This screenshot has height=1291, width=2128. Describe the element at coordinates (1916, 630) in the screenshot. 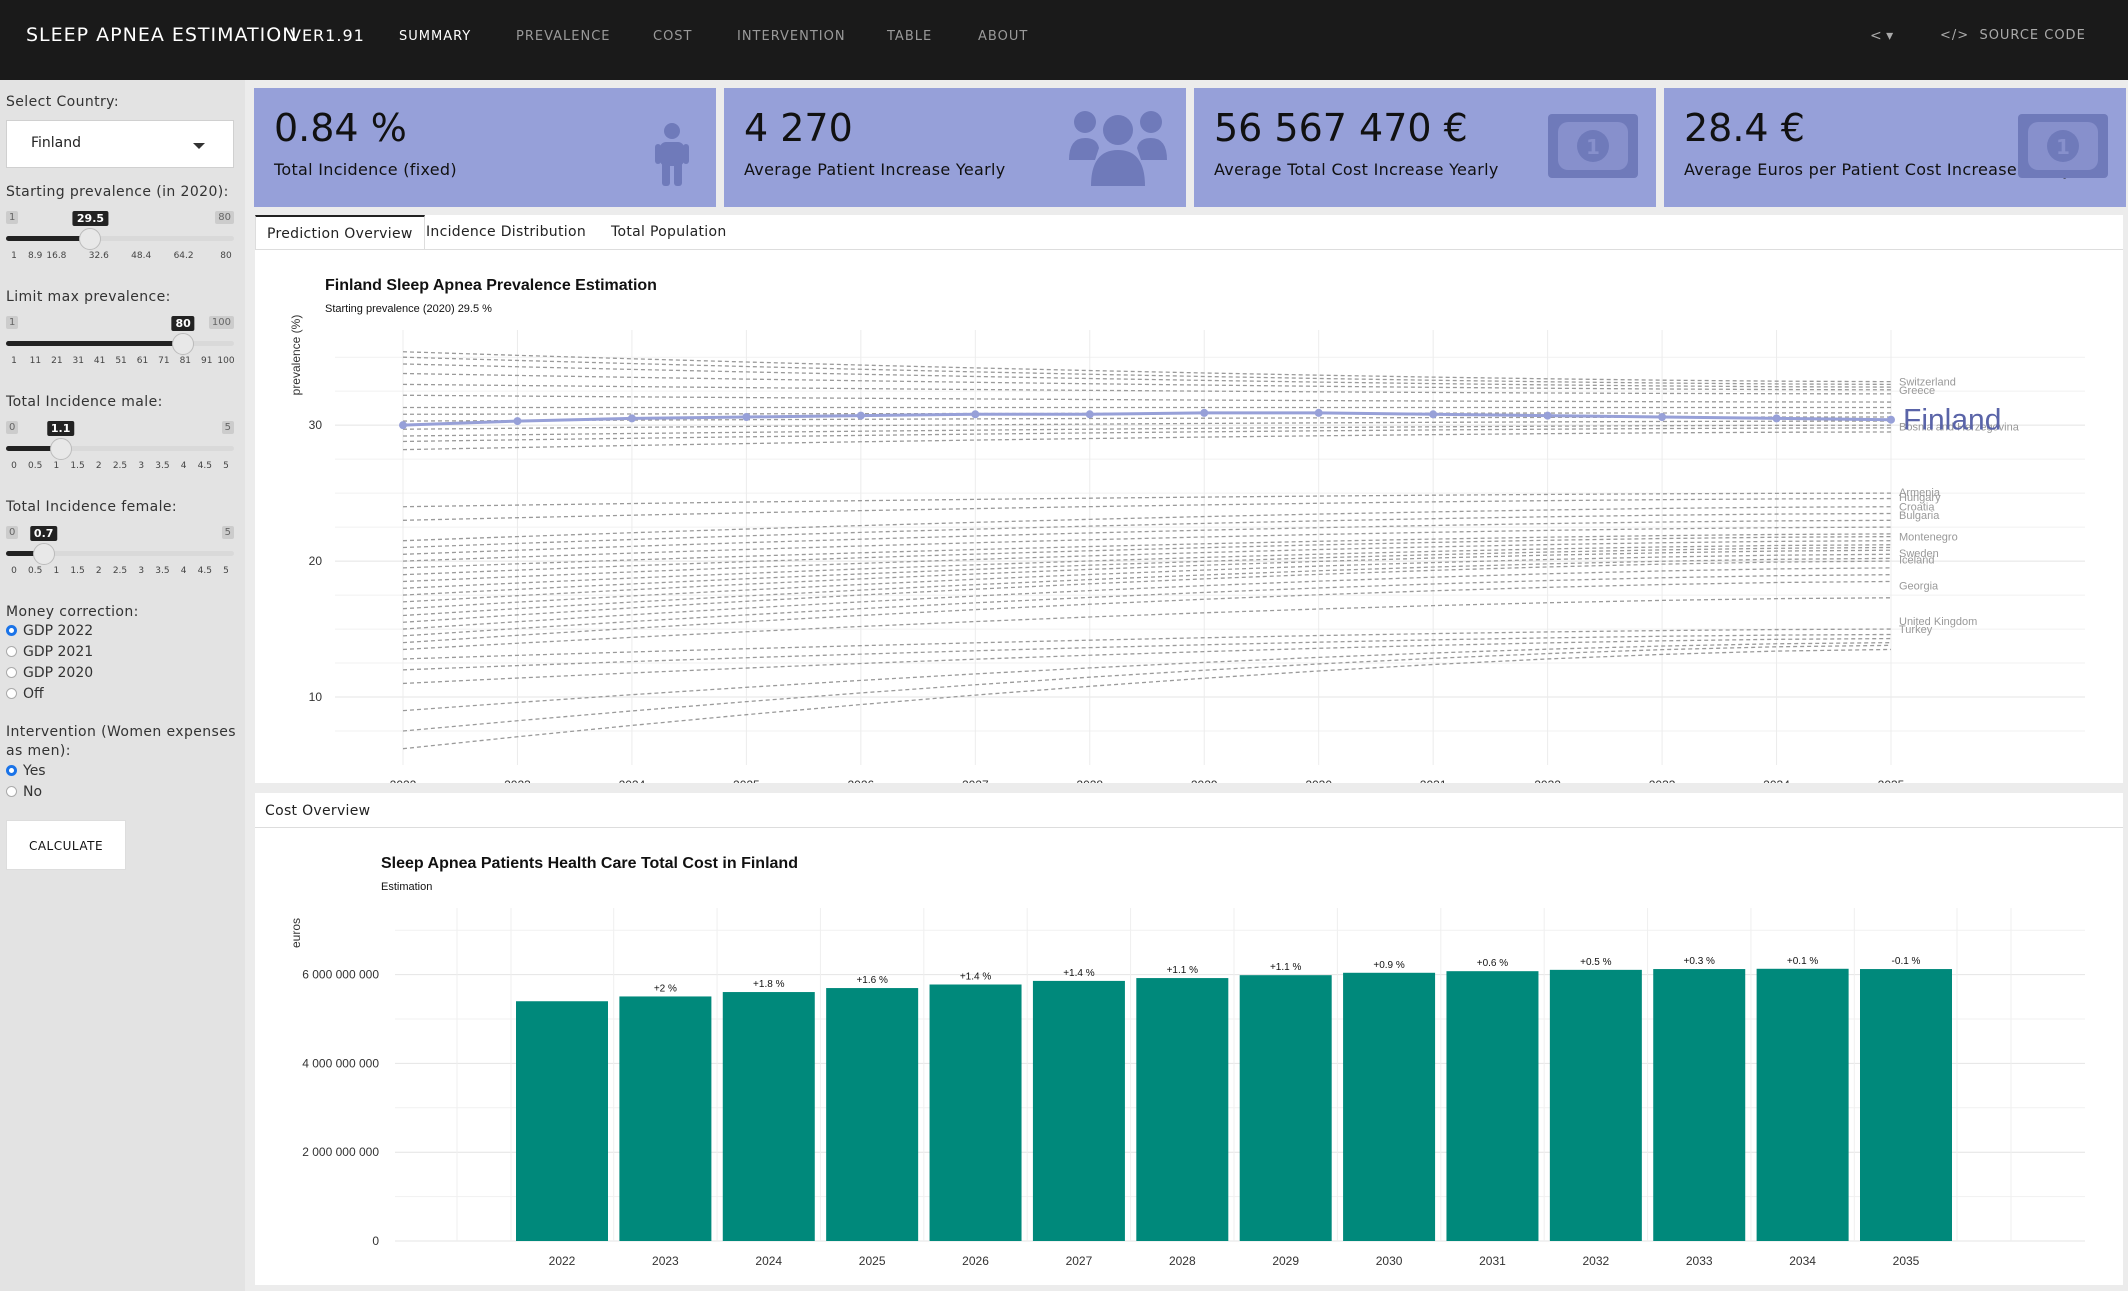

I see `country-label: Turkey` at that location.